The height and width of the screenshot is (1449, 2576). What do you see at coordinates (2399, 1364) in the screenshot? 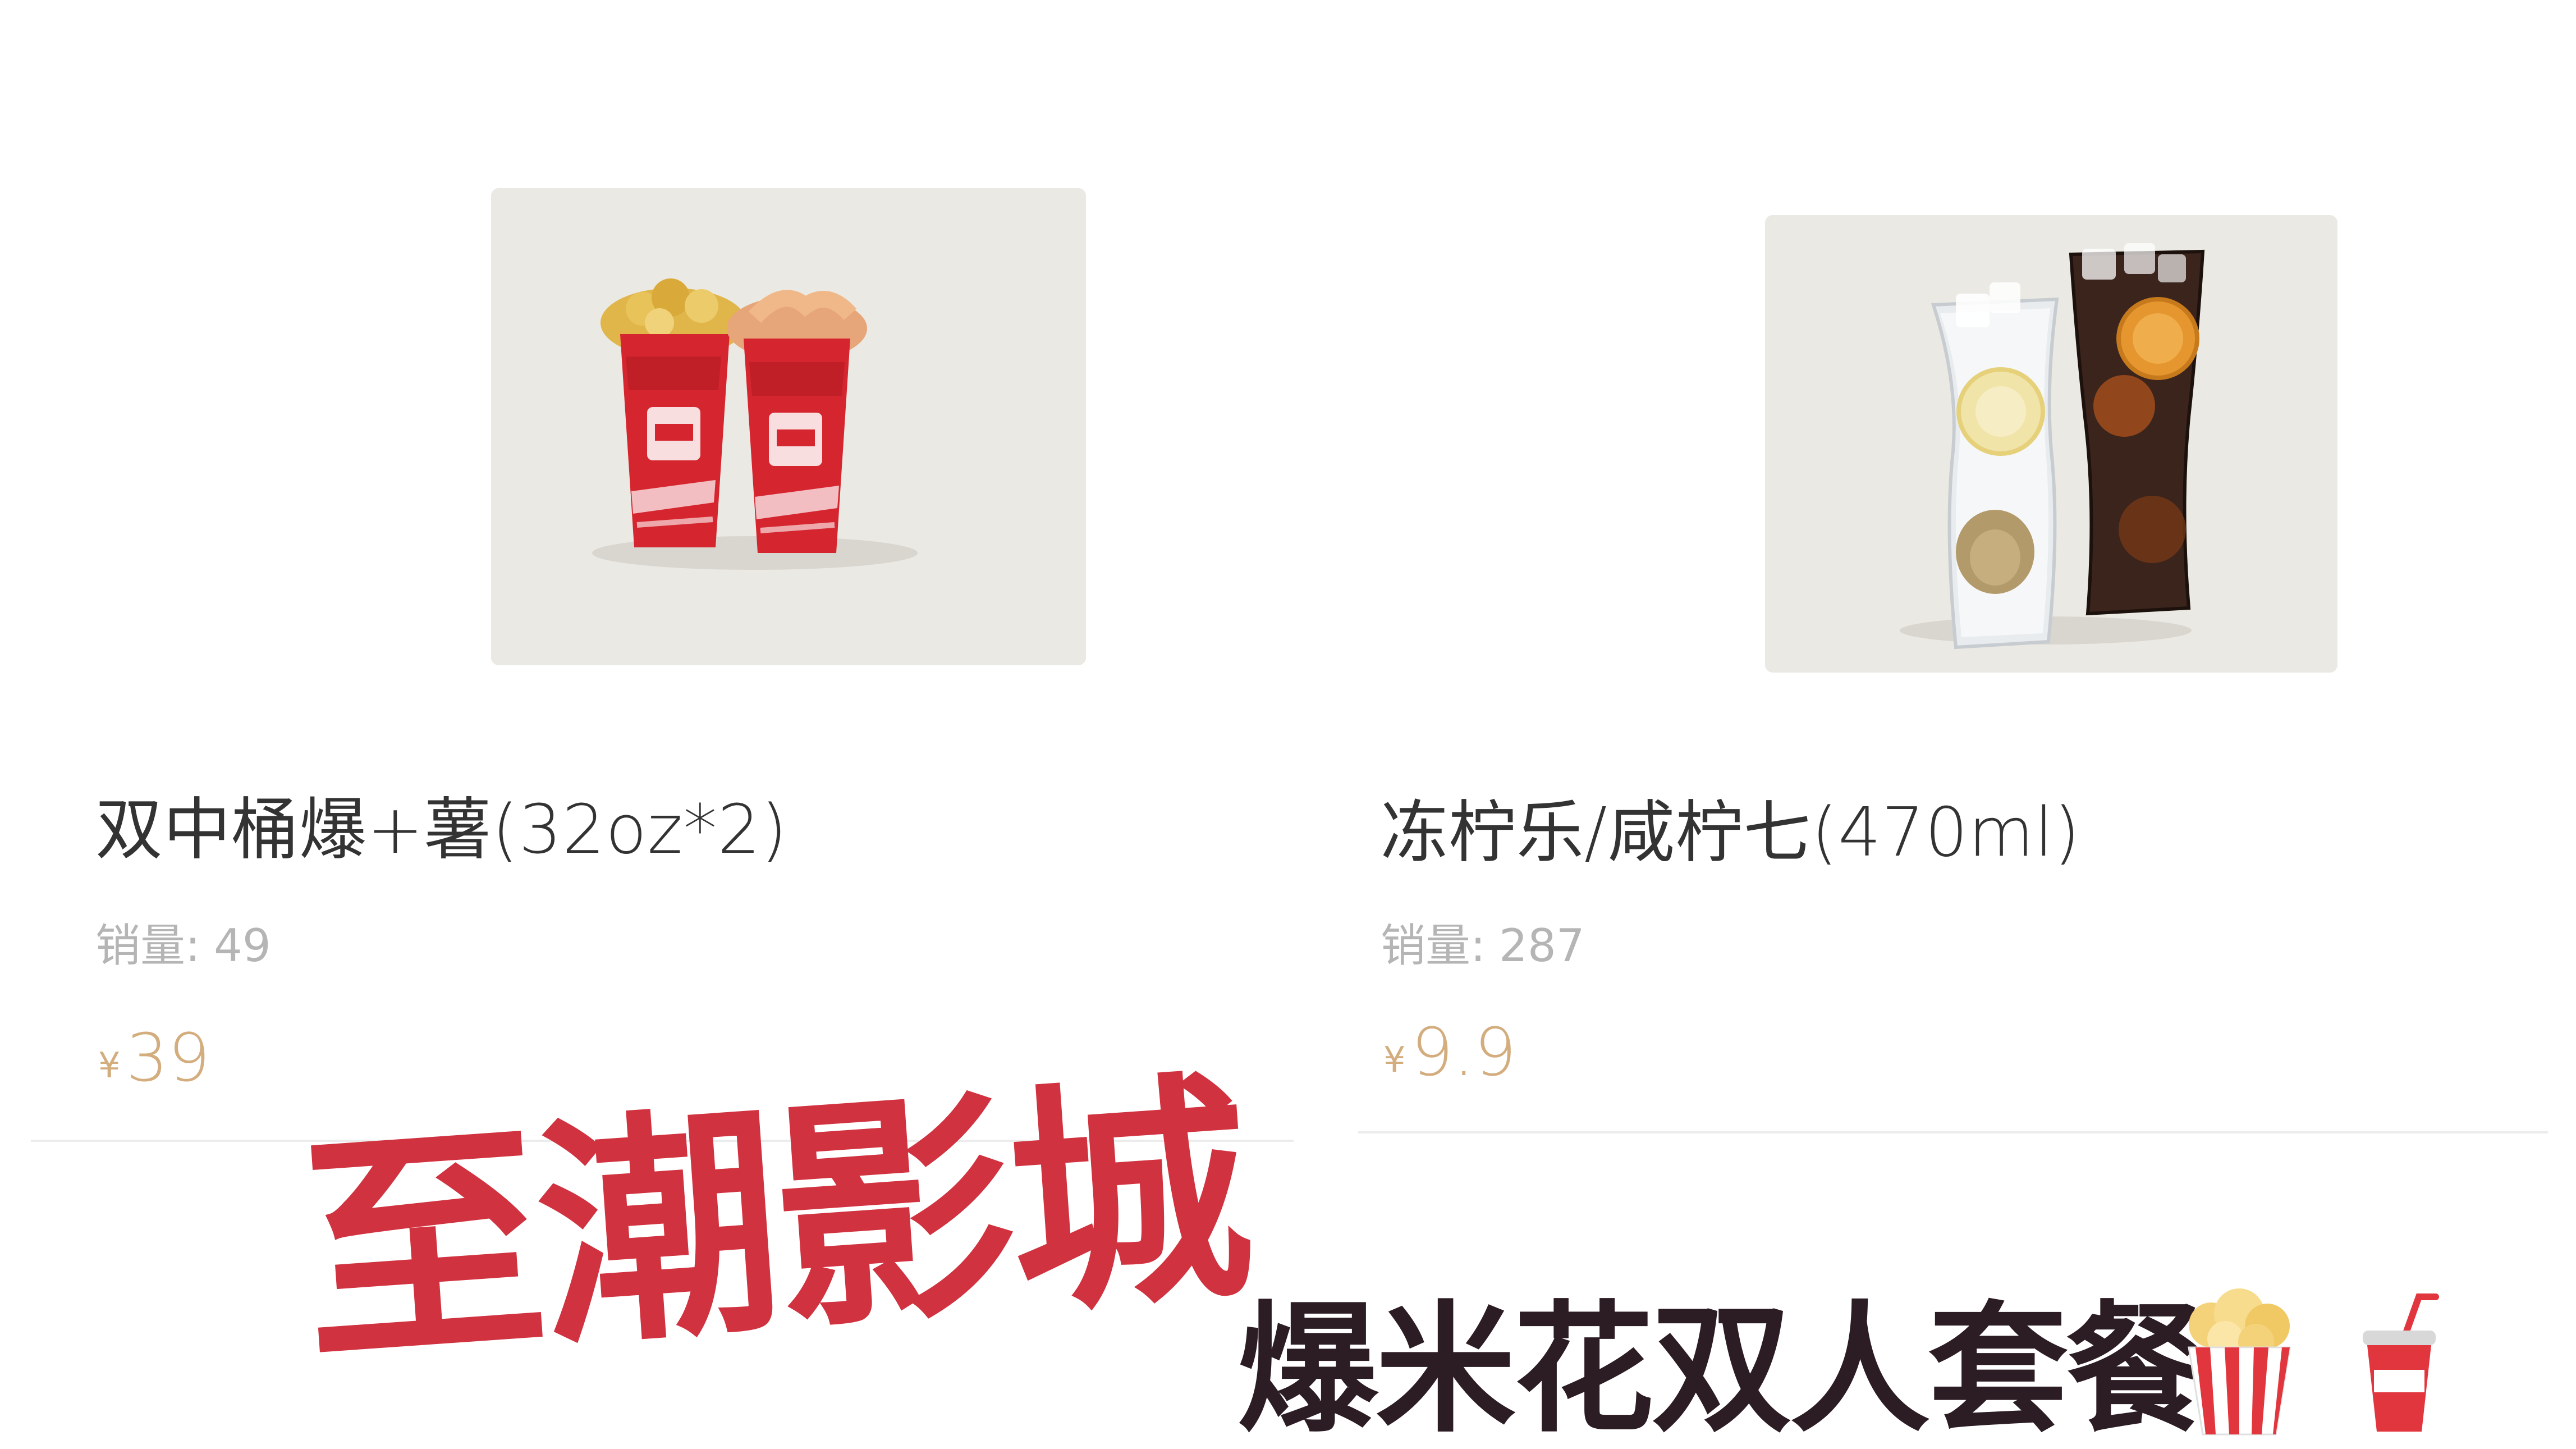
I see `drink-cup-icon` at bounding box center [2399, 1364].